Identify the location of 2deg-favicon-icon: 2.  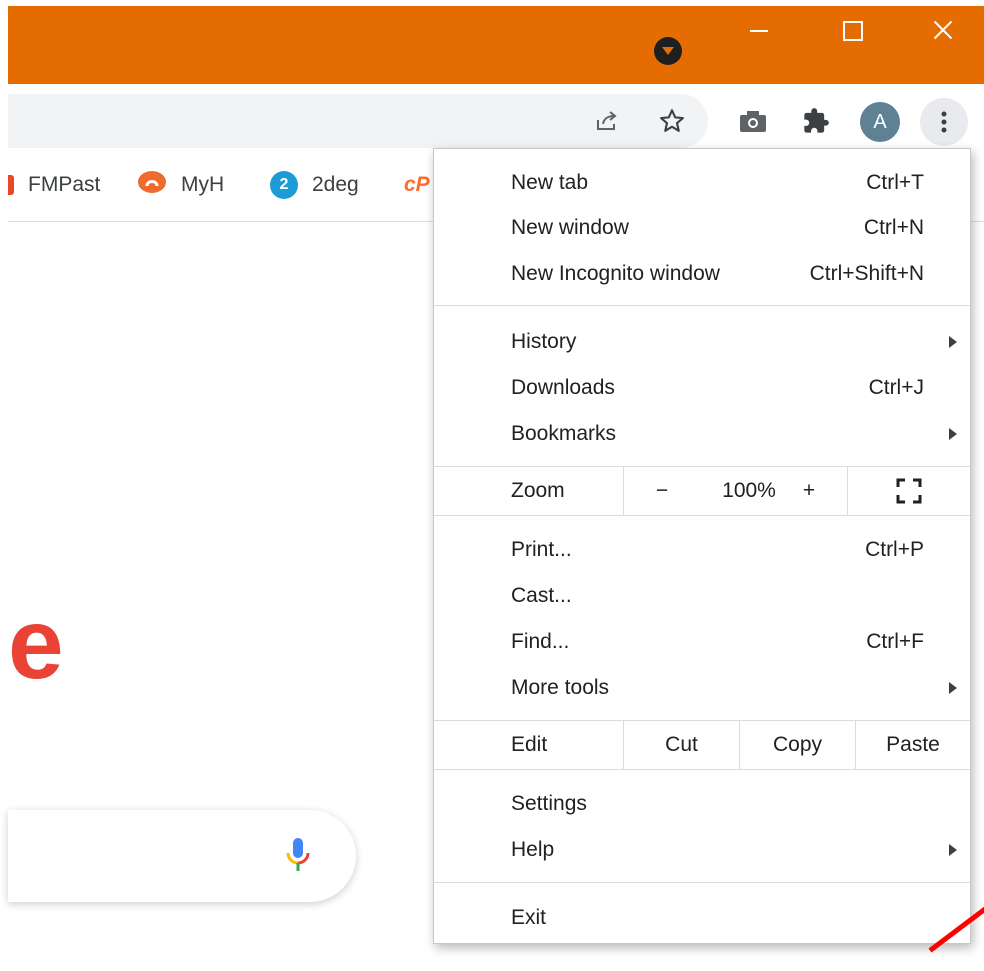
(284, 185).